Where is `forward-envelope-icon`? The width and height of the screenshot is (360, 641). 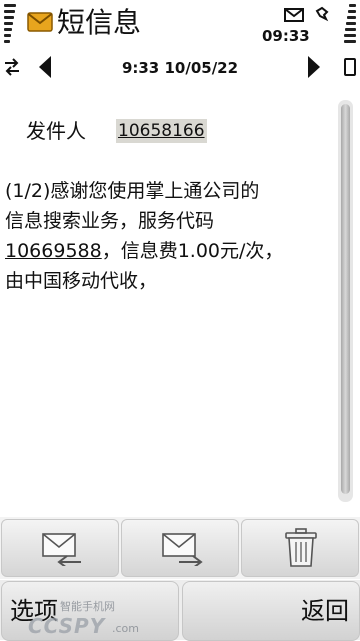 forward-envelope-icon is located at coordinates (182, 549).